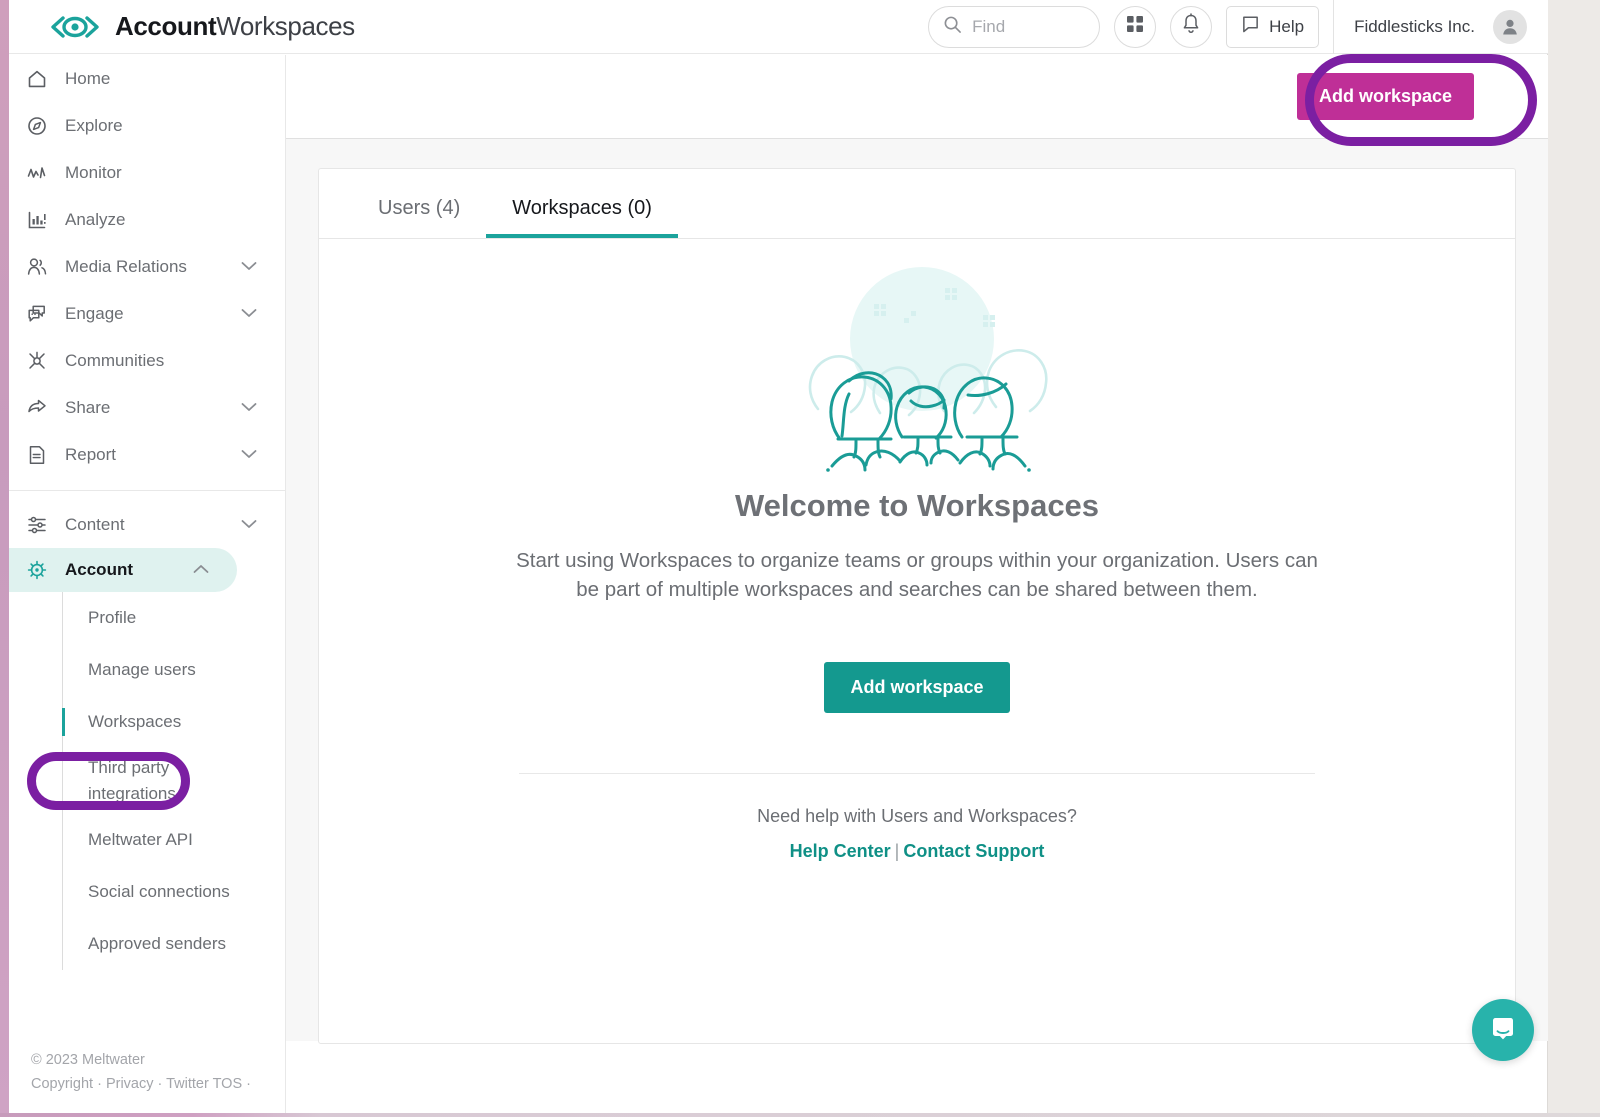 The width and height of the screenshot is (1600, 1117). Describe the element at coordinates (917, 774) in the screenshot. I see `content-divider` at that location.